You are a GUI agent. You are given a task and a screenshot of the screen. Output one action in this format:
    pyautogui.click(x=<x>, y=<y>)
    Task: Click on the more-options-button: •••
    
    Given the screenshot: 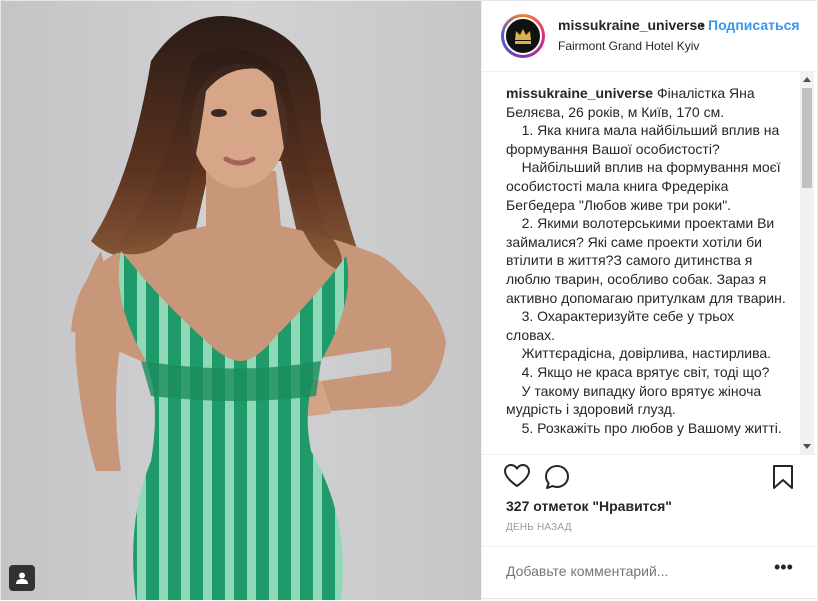 What is the action you would take?
    pyautogui.click(x=783, y=567)
    